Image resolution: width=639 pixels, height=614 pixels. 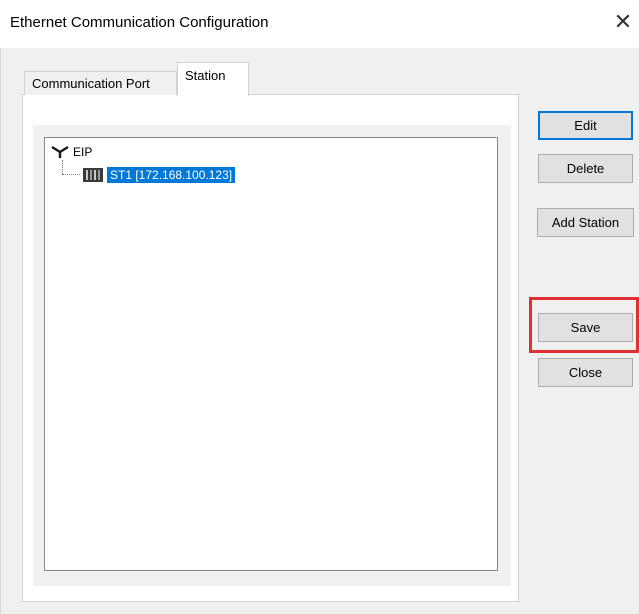 I want to click on close-button: Close, so click(x=585, y=372).